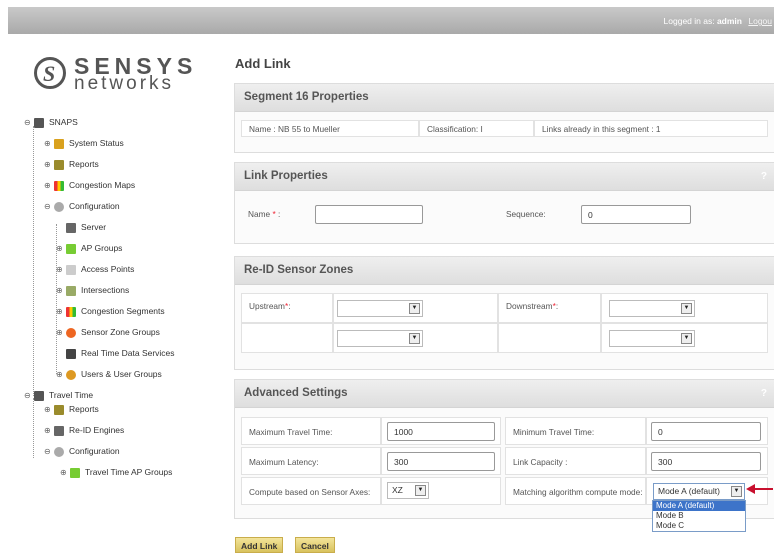 Image resolution: width=774 pixels, height=554 pixels. What do you see at coordinates (71, 311) in the screenshot?
I see `congestion-icon` at bounding box center [71, 311].